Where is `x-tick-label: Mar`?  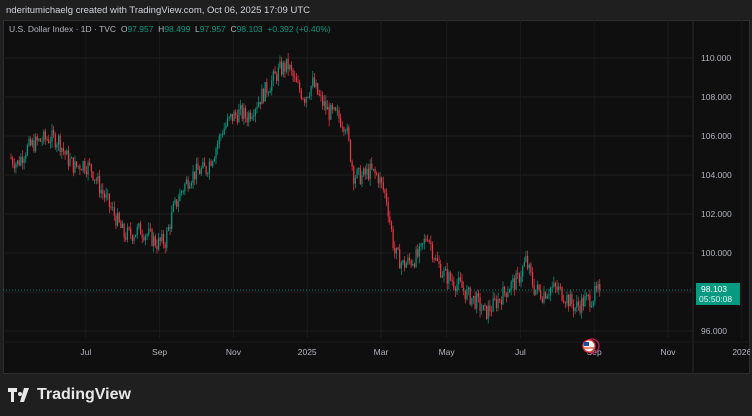
x-tick-label: Mar is located at coordinates (381, 352).